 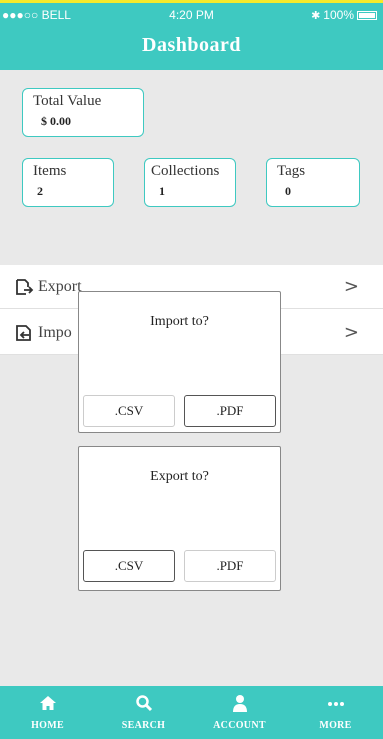 I want to click on export-dialog-title: Export to?, so click(x=179, y=476).